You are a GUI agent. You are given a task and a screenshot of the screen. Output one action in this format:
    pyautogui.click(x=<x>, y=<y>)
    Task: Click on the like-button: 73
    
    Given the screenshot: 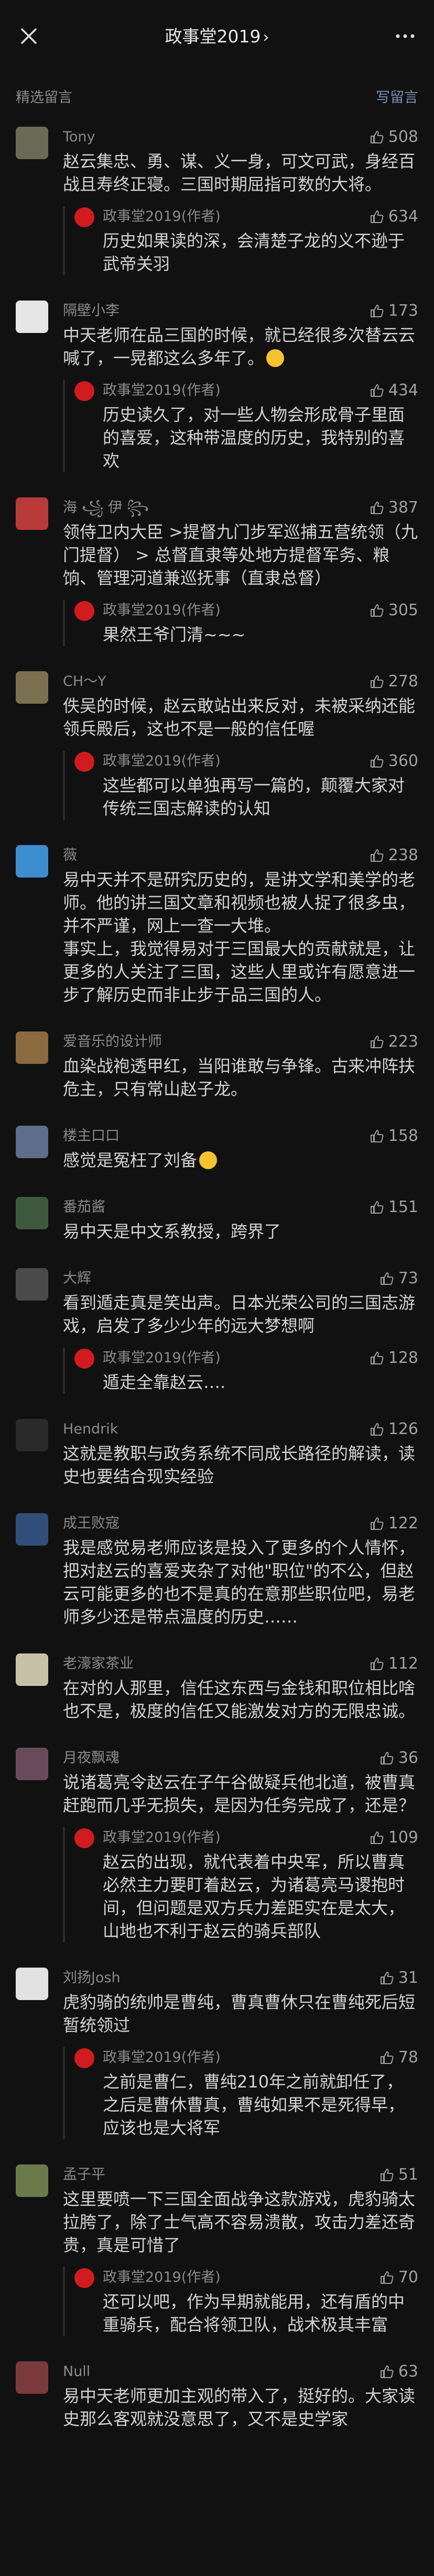 What is the action you would take?
    pyautogui.click(x=398, y=1278)
    